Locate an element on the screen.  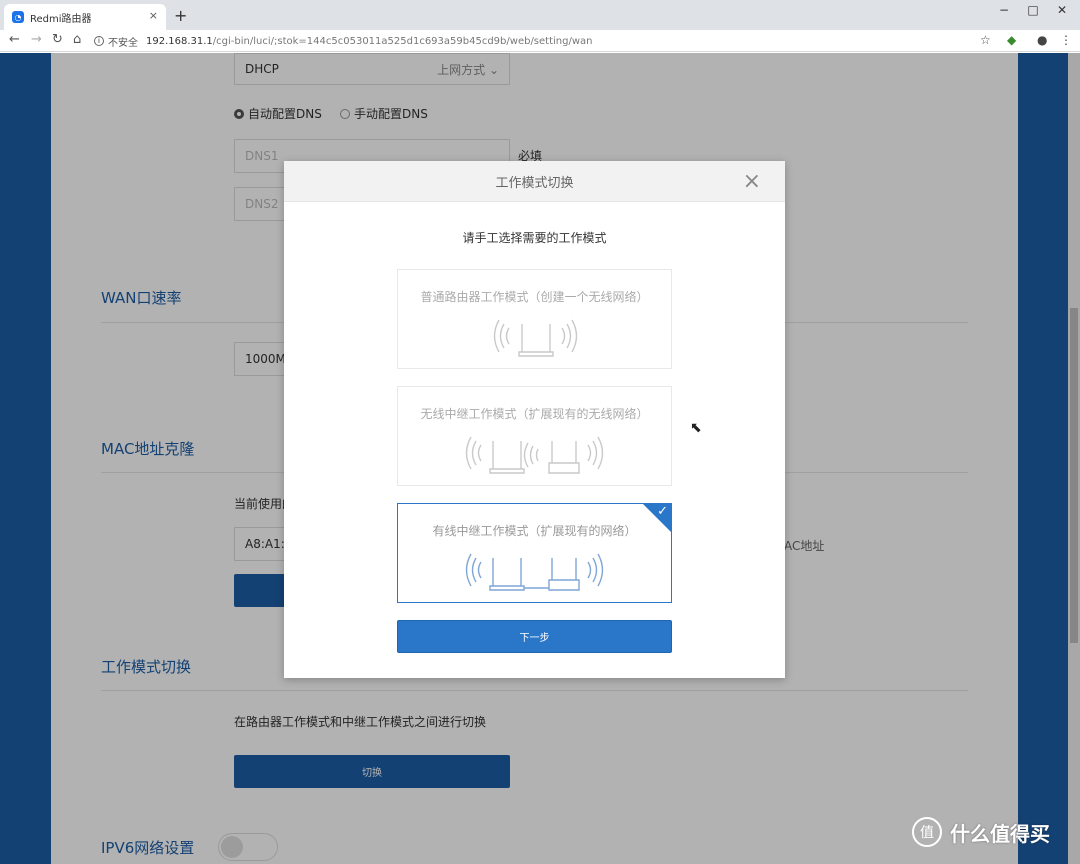
watermark-logo-icon: 值 is located at coordinates (927, 832).